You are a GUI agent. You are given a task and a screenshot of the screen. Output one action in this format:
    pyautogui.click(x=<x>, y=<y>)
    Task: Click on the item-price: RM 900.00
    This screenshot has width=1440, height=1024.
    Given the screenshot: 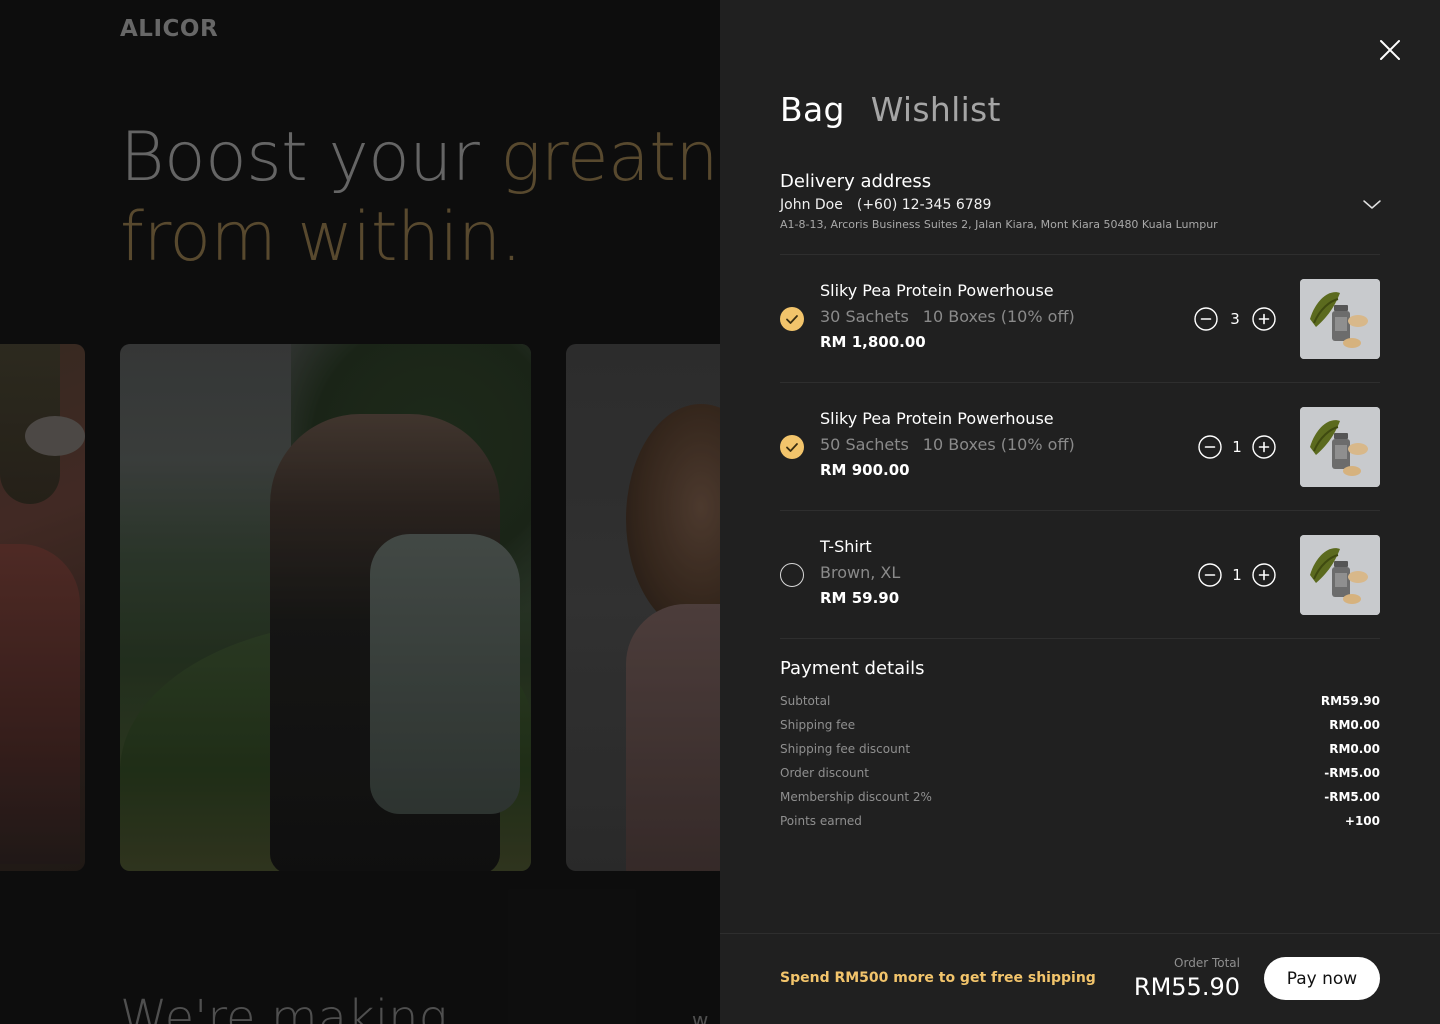 What is the action you would take?
    pyautogui.click(x=865, y=470)
    